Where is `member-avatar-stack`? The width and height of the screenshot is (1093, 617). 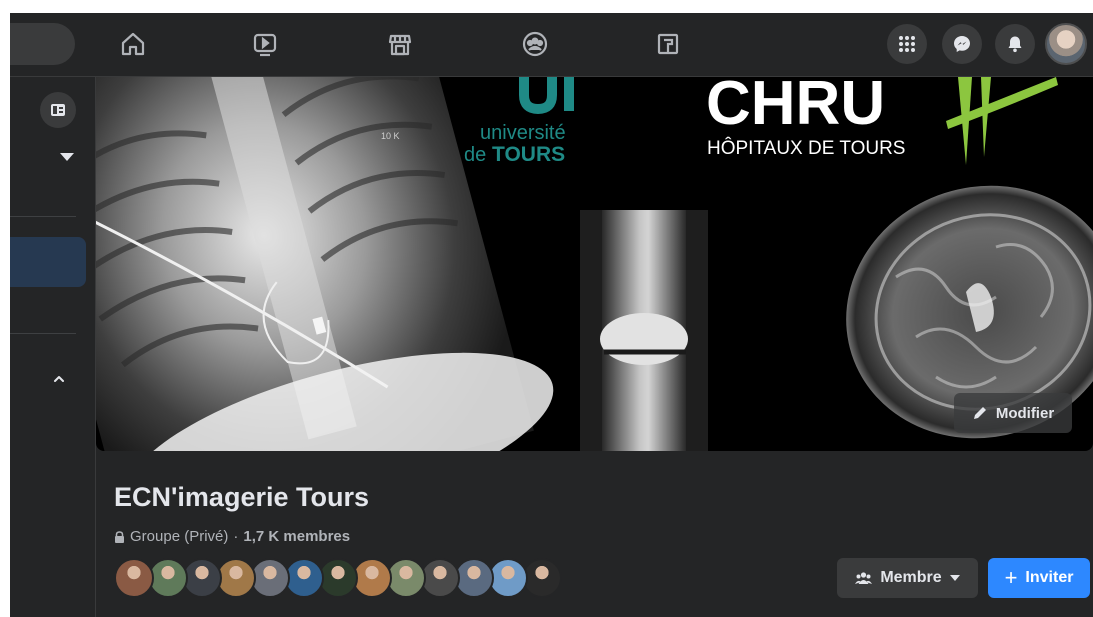 member-avatar-stack is located at coordinates (354, 578).